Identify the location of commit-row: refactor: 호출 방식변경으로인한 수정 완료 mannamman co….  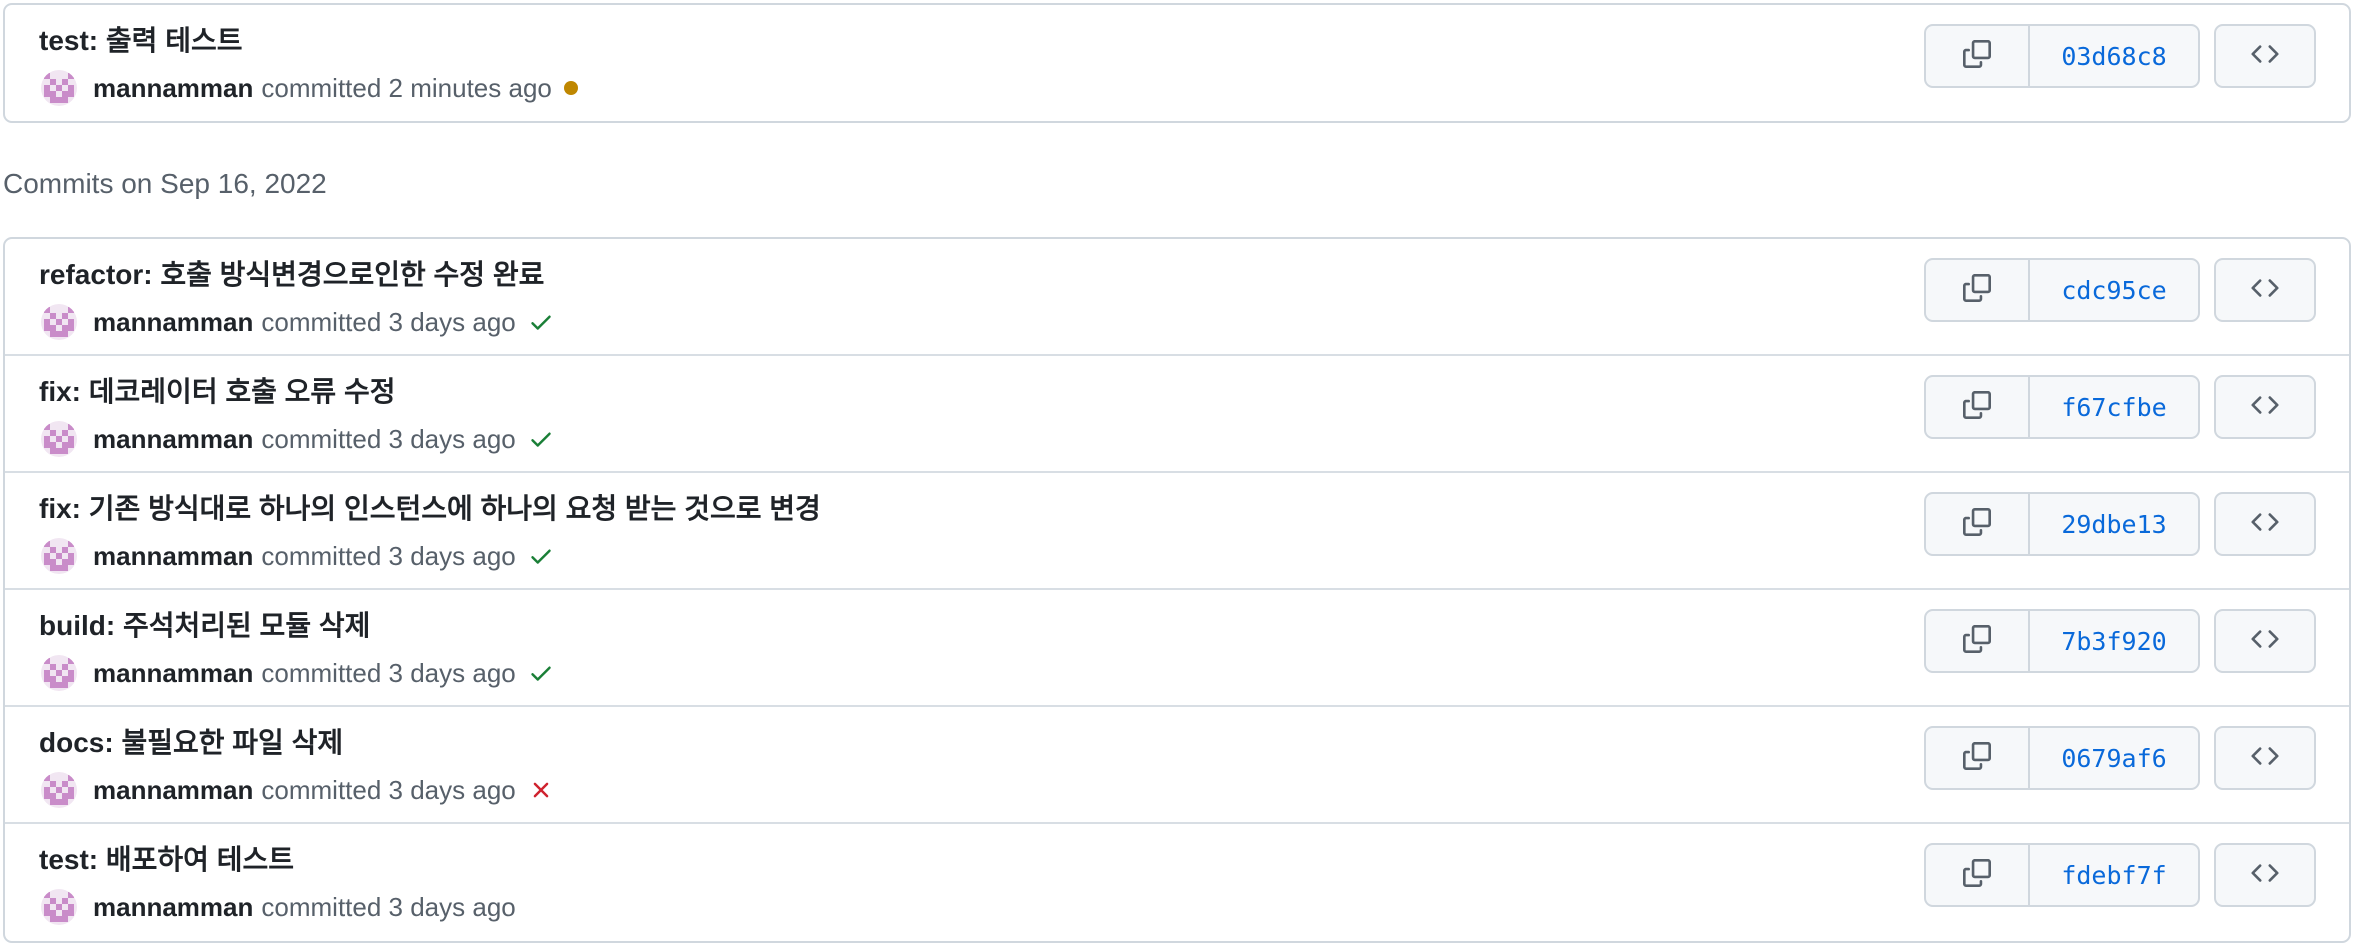
(1177, 297).